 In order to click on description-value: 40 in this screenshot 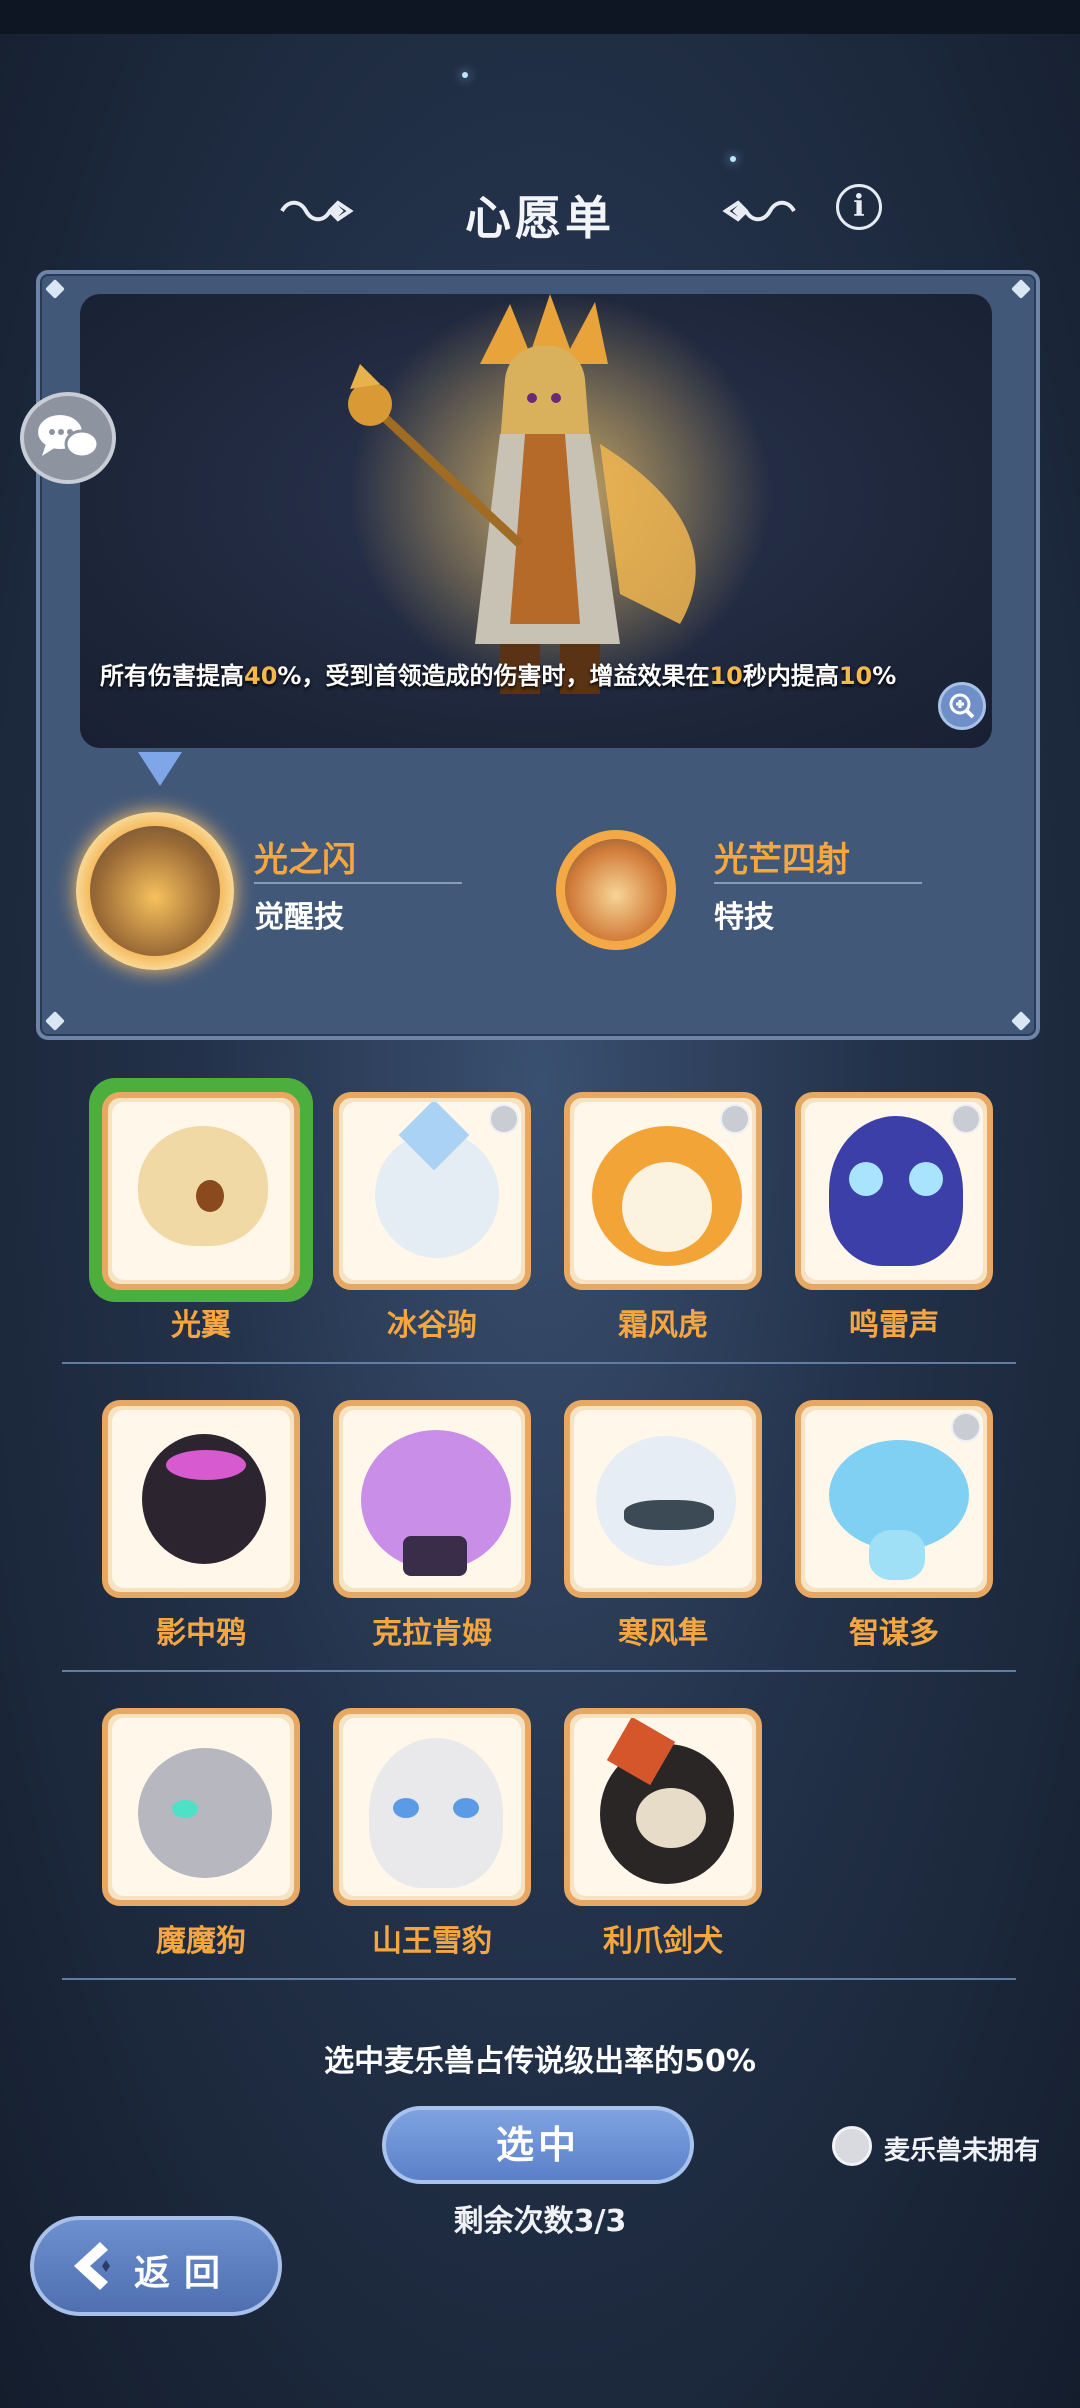, I will do `click(261, 676)`.